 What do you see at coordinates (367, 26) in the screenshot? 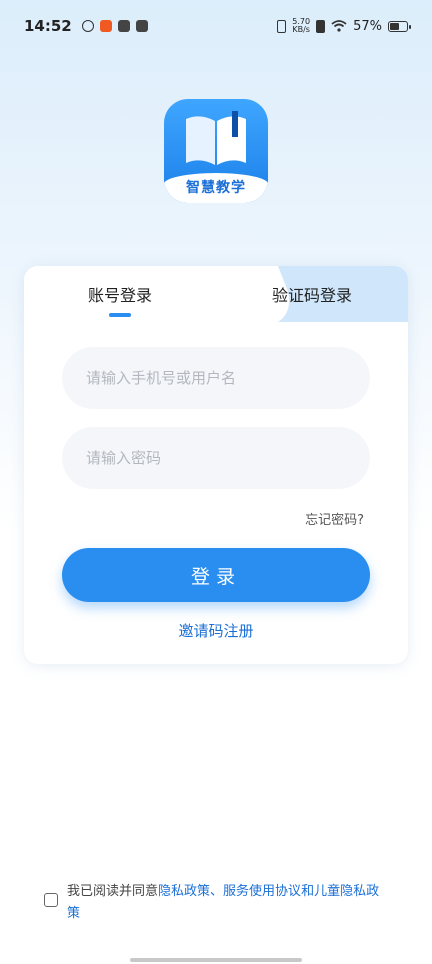
I see `battery-percent: 57%` at bounding box center [367, 26].